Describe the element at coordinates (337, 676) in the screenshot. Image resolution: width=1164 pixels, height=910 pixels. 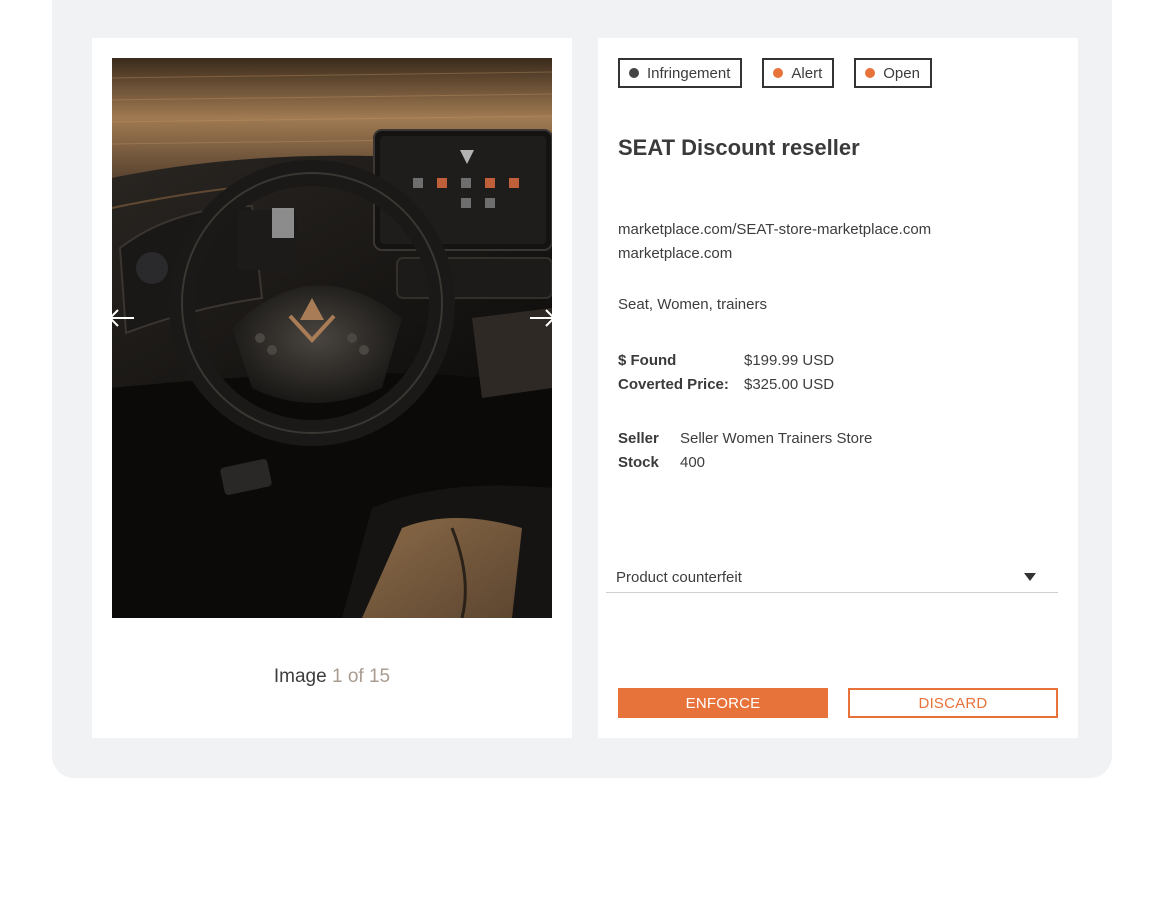
I see `image-counter-current: 1` at that location.